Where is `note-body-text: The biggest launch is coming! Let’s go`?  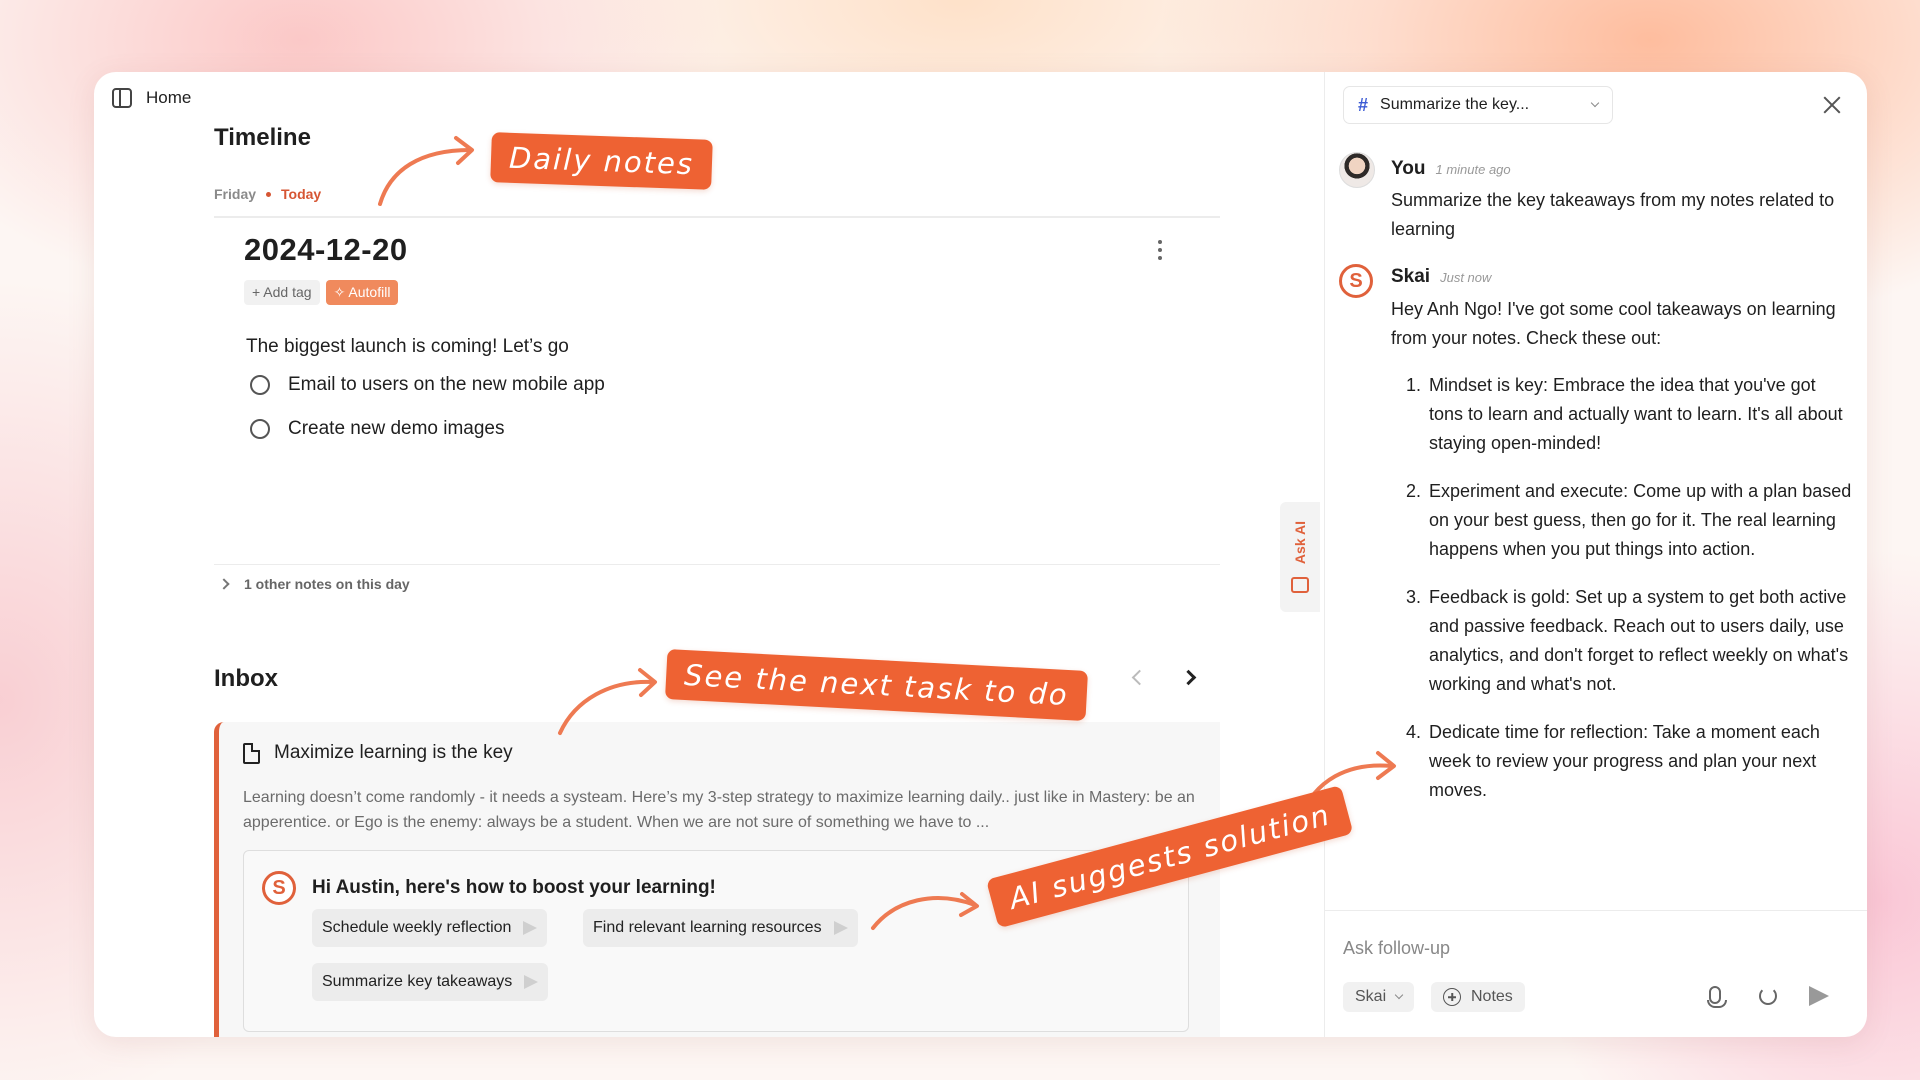
note-body-text: The biggest launch is coming! Let’s go is located at coordinates (407, 347).